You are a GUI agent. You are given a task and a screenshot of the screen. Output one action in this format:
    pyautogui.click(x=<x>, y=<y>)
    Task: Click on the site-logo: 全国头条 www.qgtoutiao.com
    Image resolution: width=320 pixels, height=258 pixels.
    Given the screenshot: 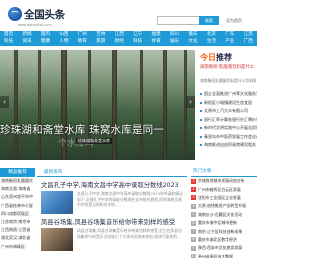 What is the action you would take?
    pyautogui.click(x=36, y=17)
    